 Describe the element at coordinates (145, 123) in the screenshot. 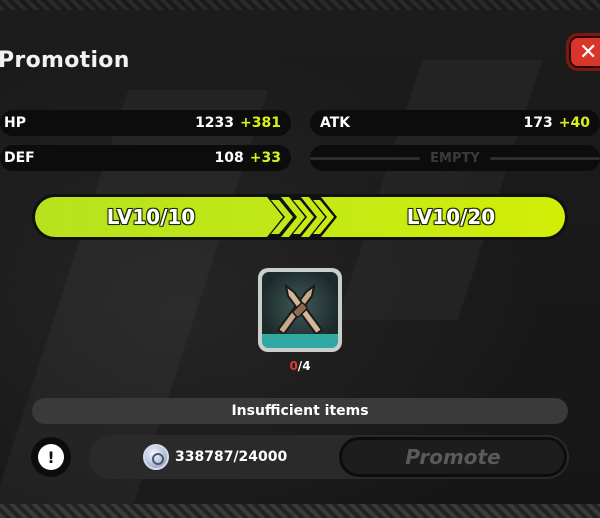

I see `stat-hp: HP 1233 +381` at that location.